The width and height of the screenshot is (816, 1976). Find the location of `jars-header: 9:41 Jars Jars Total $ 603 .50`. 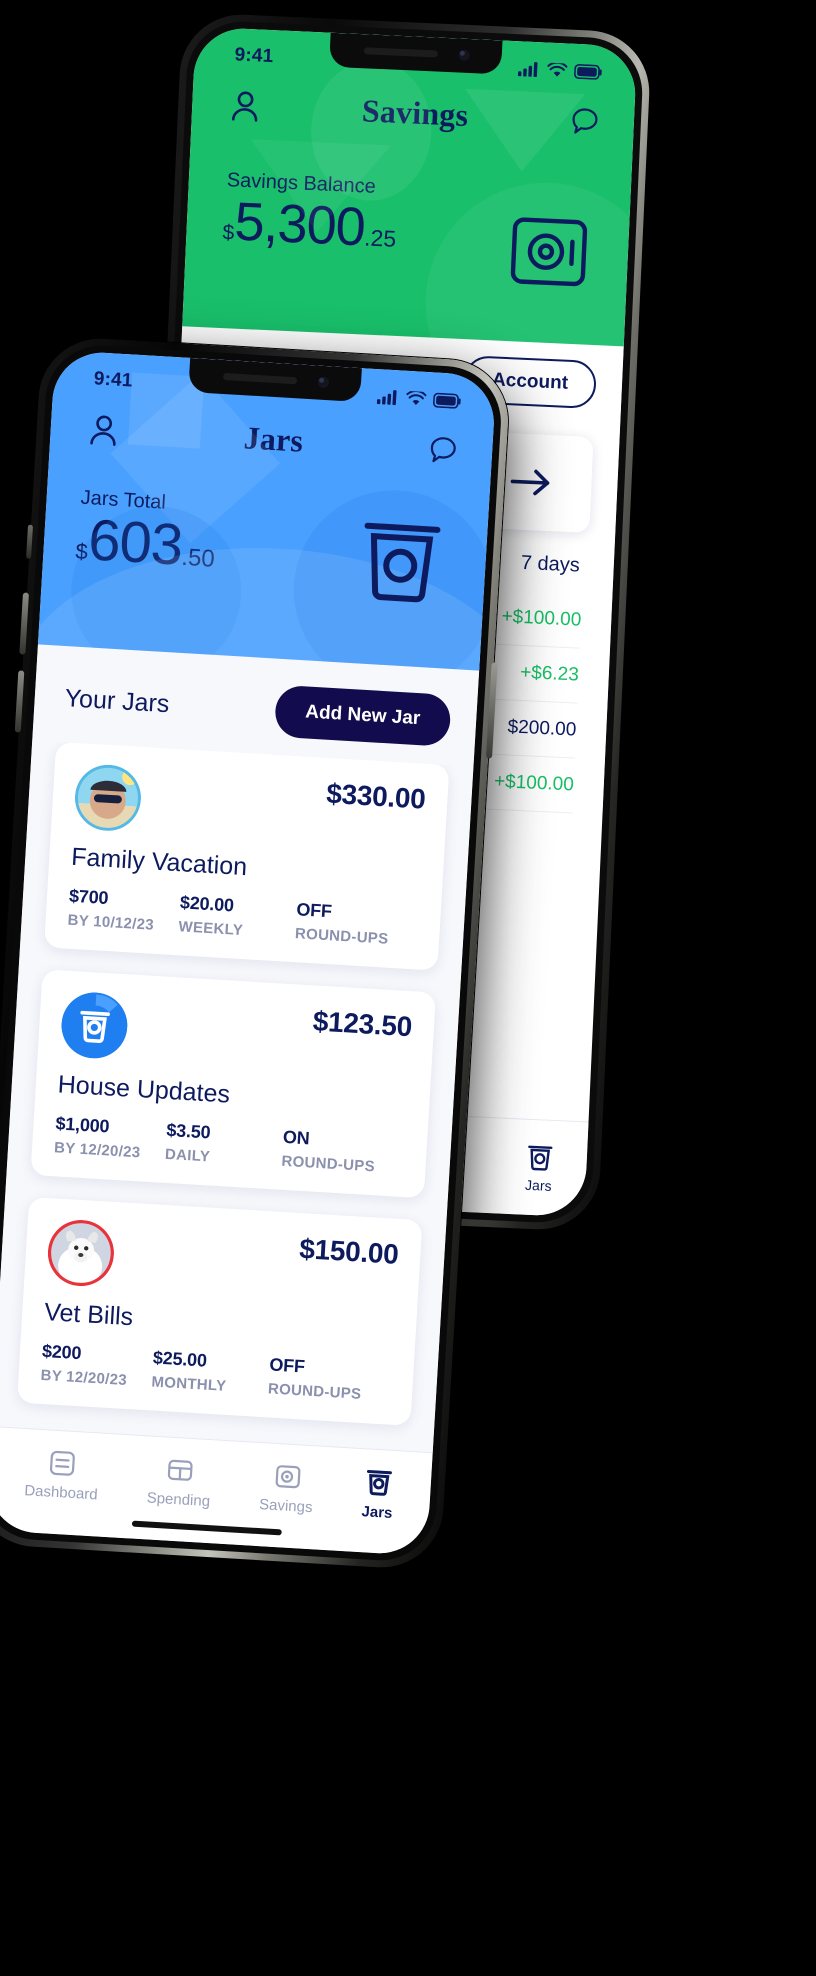

jars-header: 9:41 Jars Jars Total $ 603 .50 is located at coordinates (267, 510).